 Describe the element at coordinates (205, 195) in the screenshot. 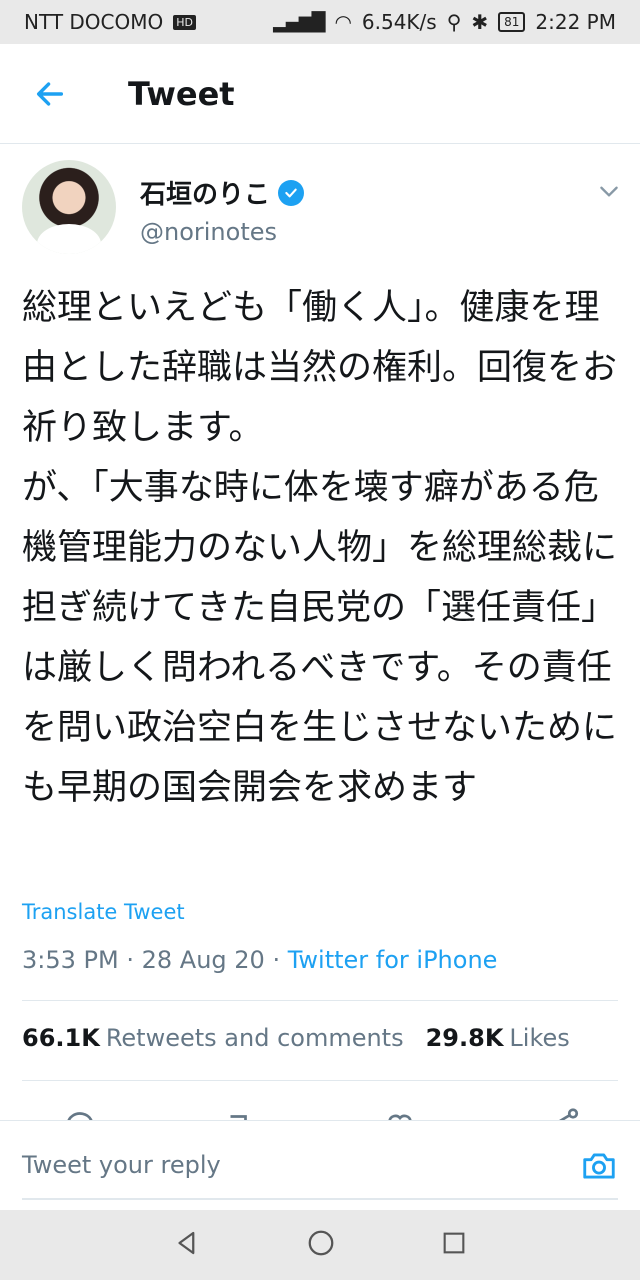

I see `author-name: 石垣のりこ` at that location.